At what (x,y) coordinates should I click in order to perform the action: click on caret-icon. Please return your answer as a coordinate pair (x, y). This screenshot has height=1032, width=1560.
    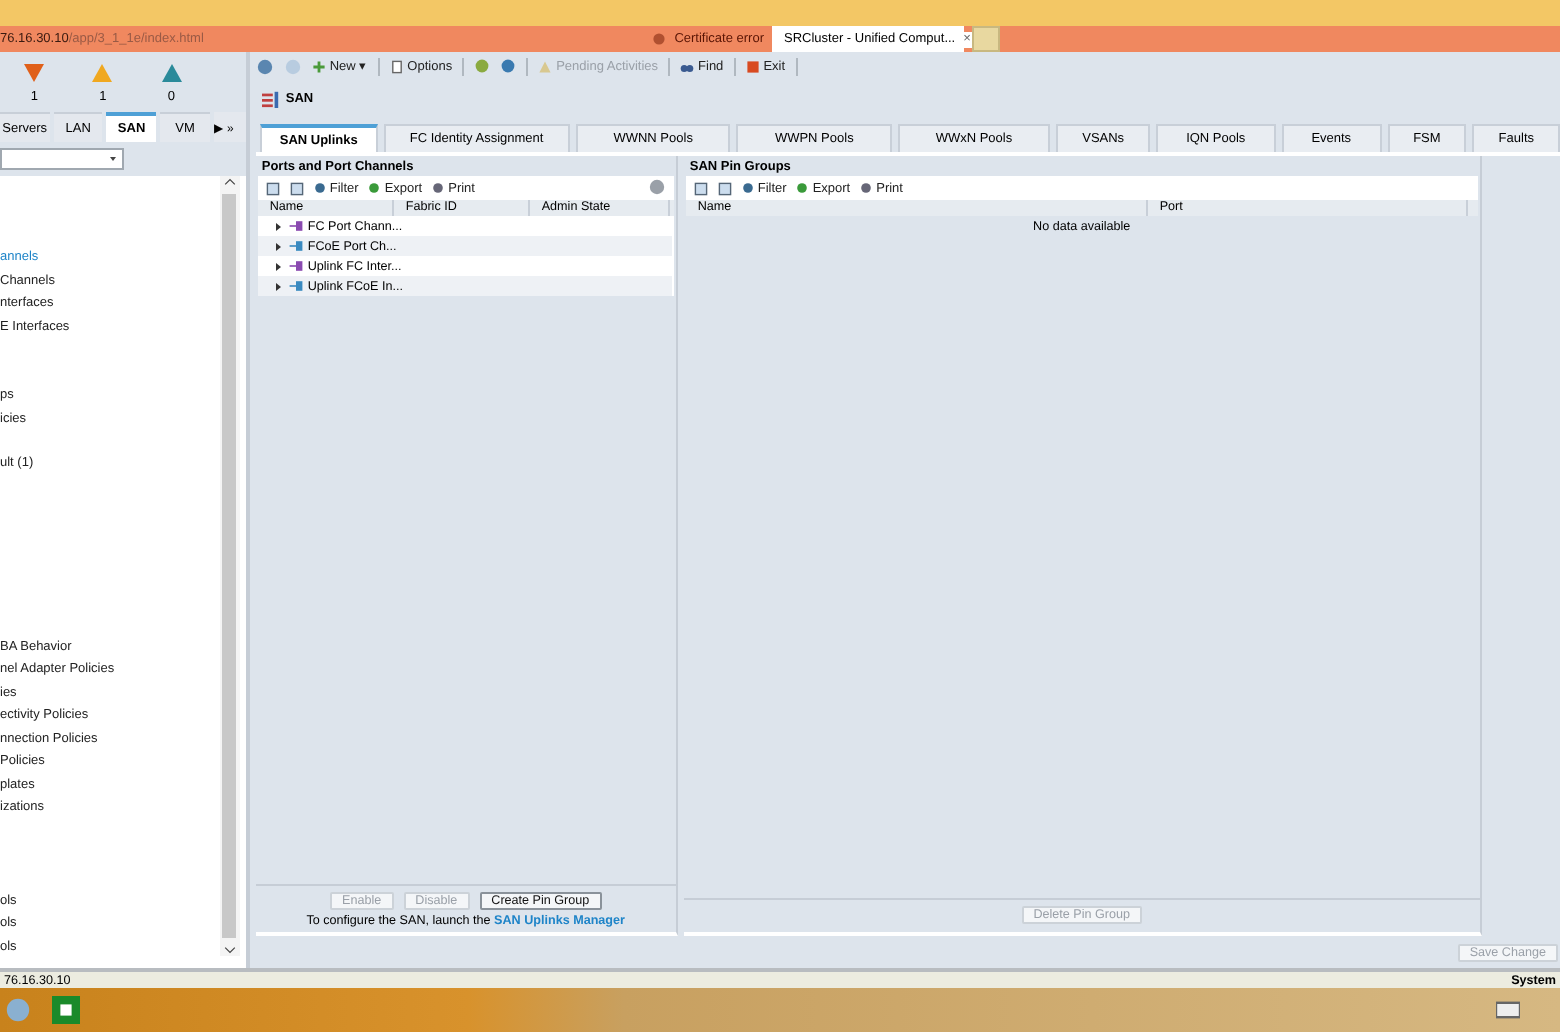
    Looking at the image, I should click on (113, 159).